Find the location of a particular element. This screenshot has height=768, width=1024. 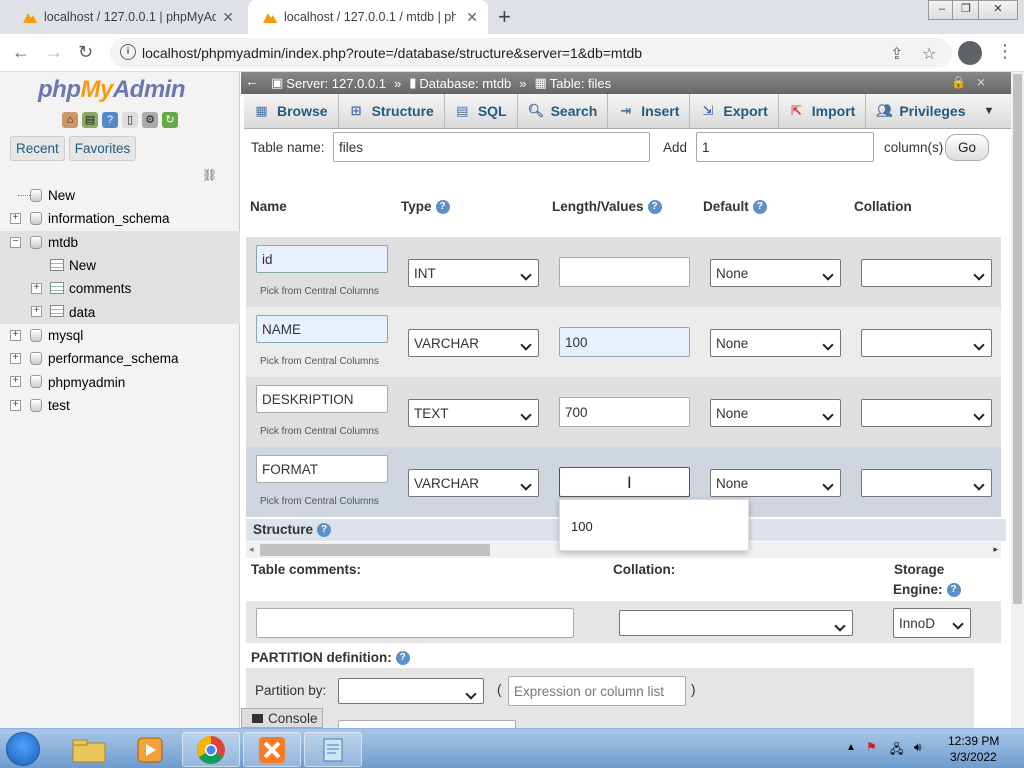

chrome-taskbar-icon is located at coordinates (211, 749).